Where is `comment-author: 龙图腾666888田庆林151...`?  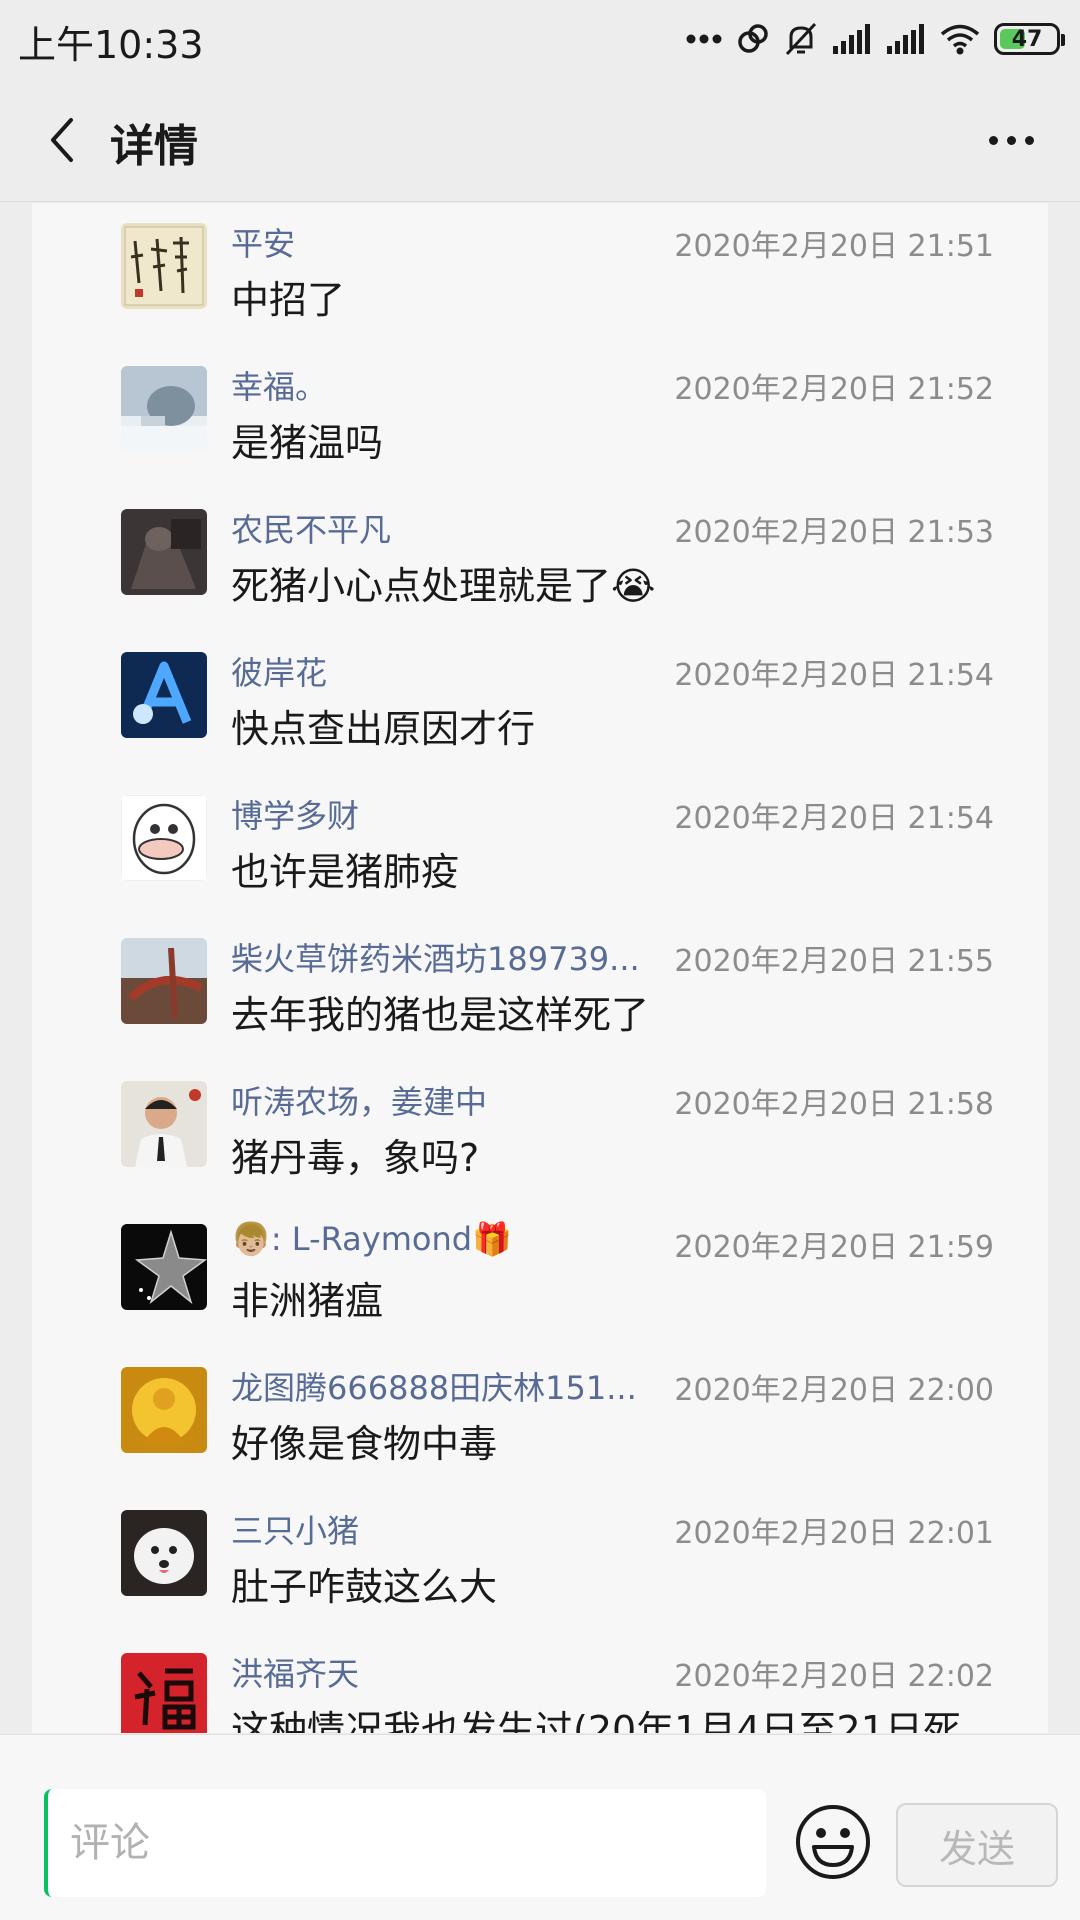
comment-author: 龙图腾666888田庆林151... is located at coordinates (434, 1386).